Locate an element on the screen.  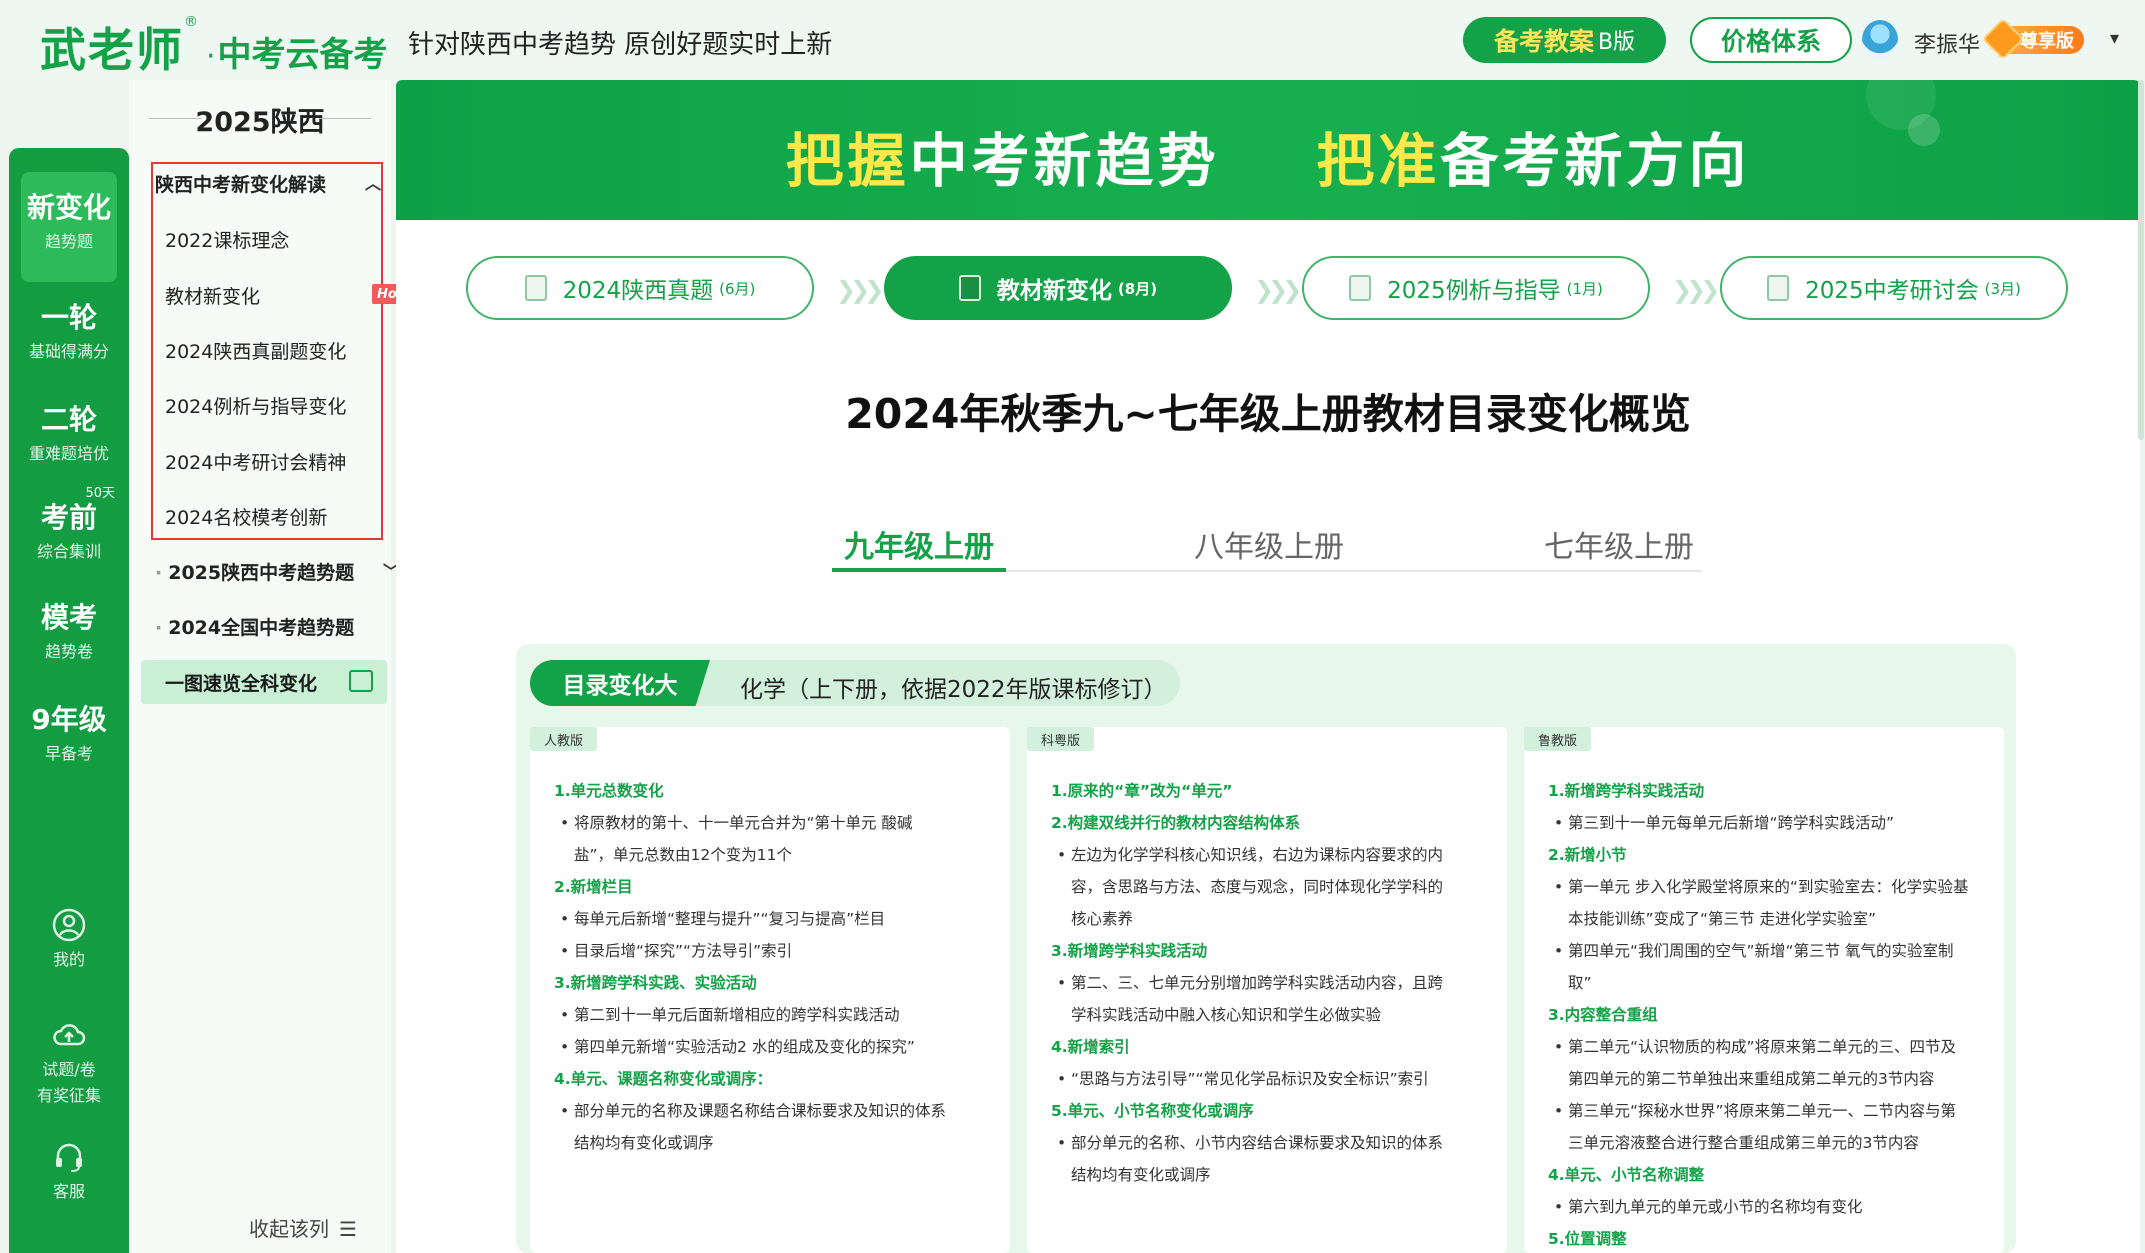
rail-item-round-two: 二轮 重难题培优 is located at coordinates (69, 431).